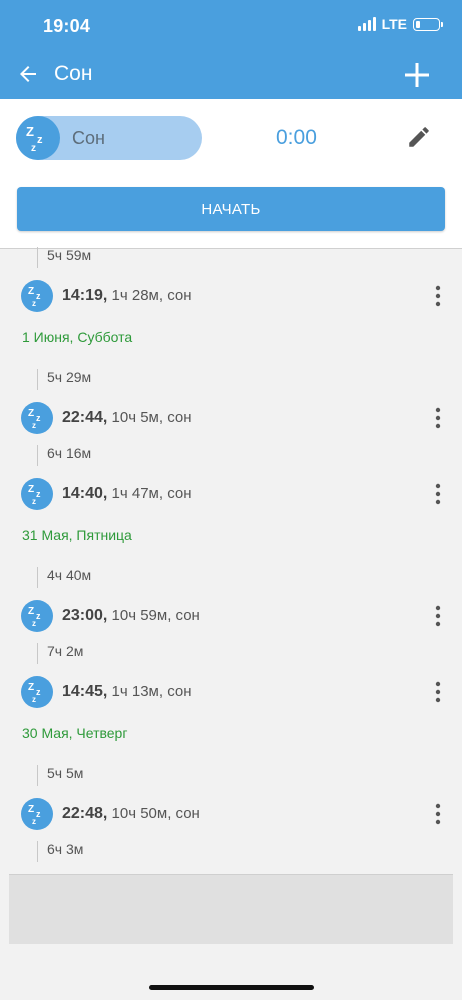 Image resolution: width=462 pixels, height=1000 pixels. Describe the element at coordinates (417, 75) in the screenshot. I see `plus-icon` at that location.